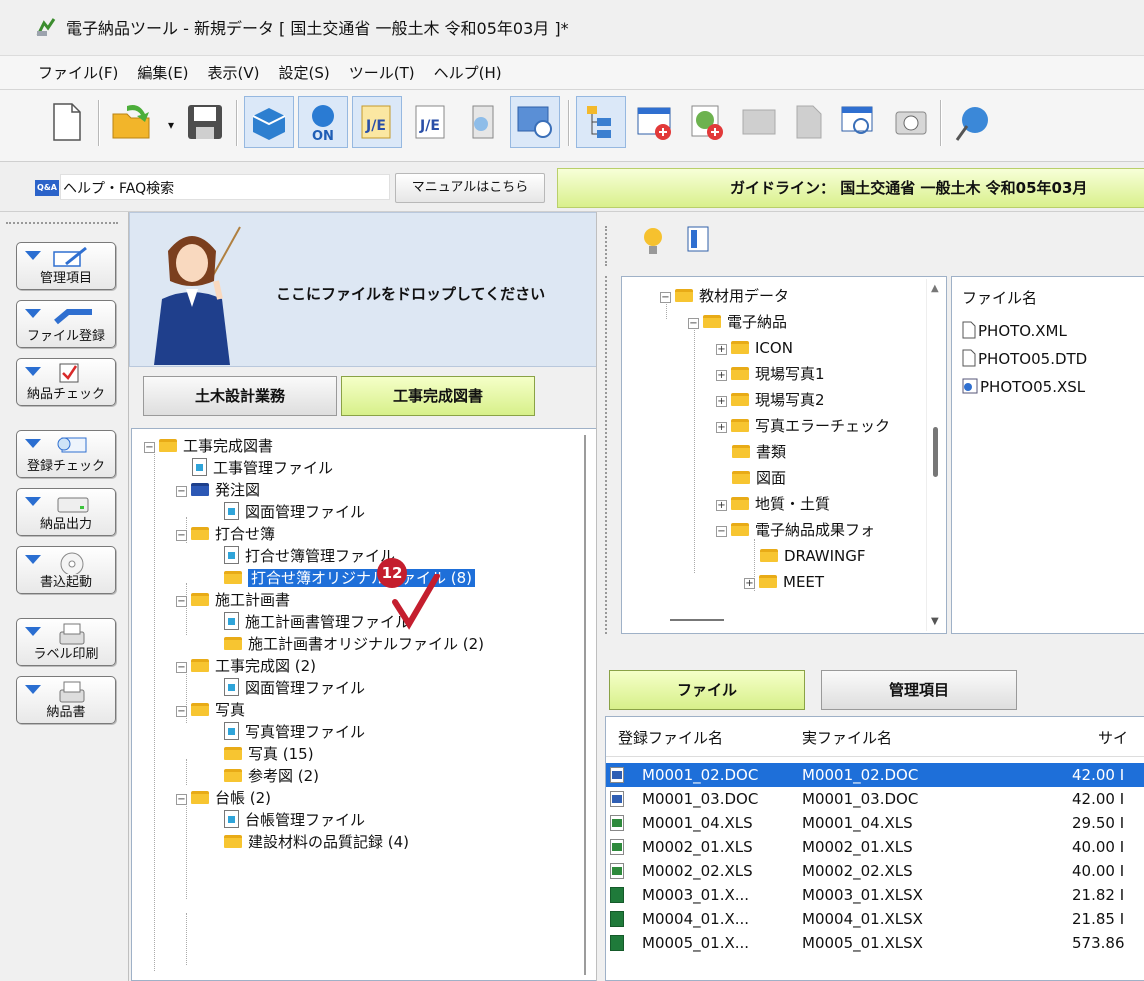  Describe the element at coordinates (770, 374) in the screenshot. I see `folder-tree-node: + 現場写真1` at that location.